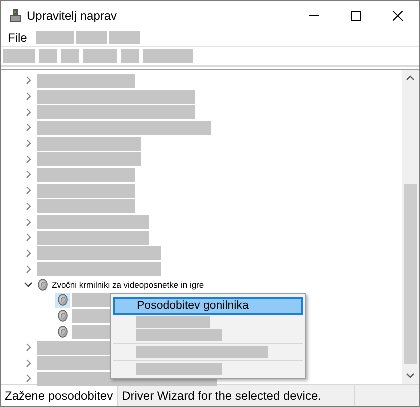  I want to click on maximize-icon, so click(356, 15).